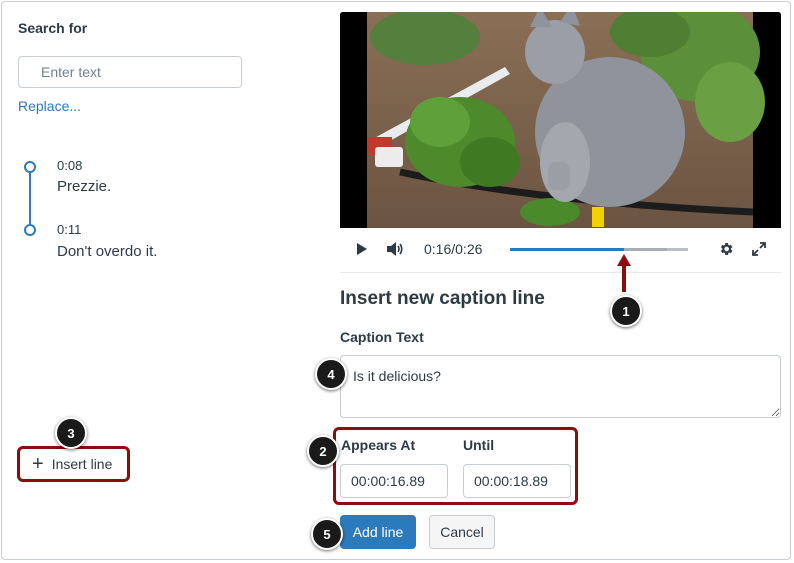 The image size is (794, 563). What do you see at coordinates (517, 481) in the screenshot?
I see `until-input` at bounding box center [517, 481].